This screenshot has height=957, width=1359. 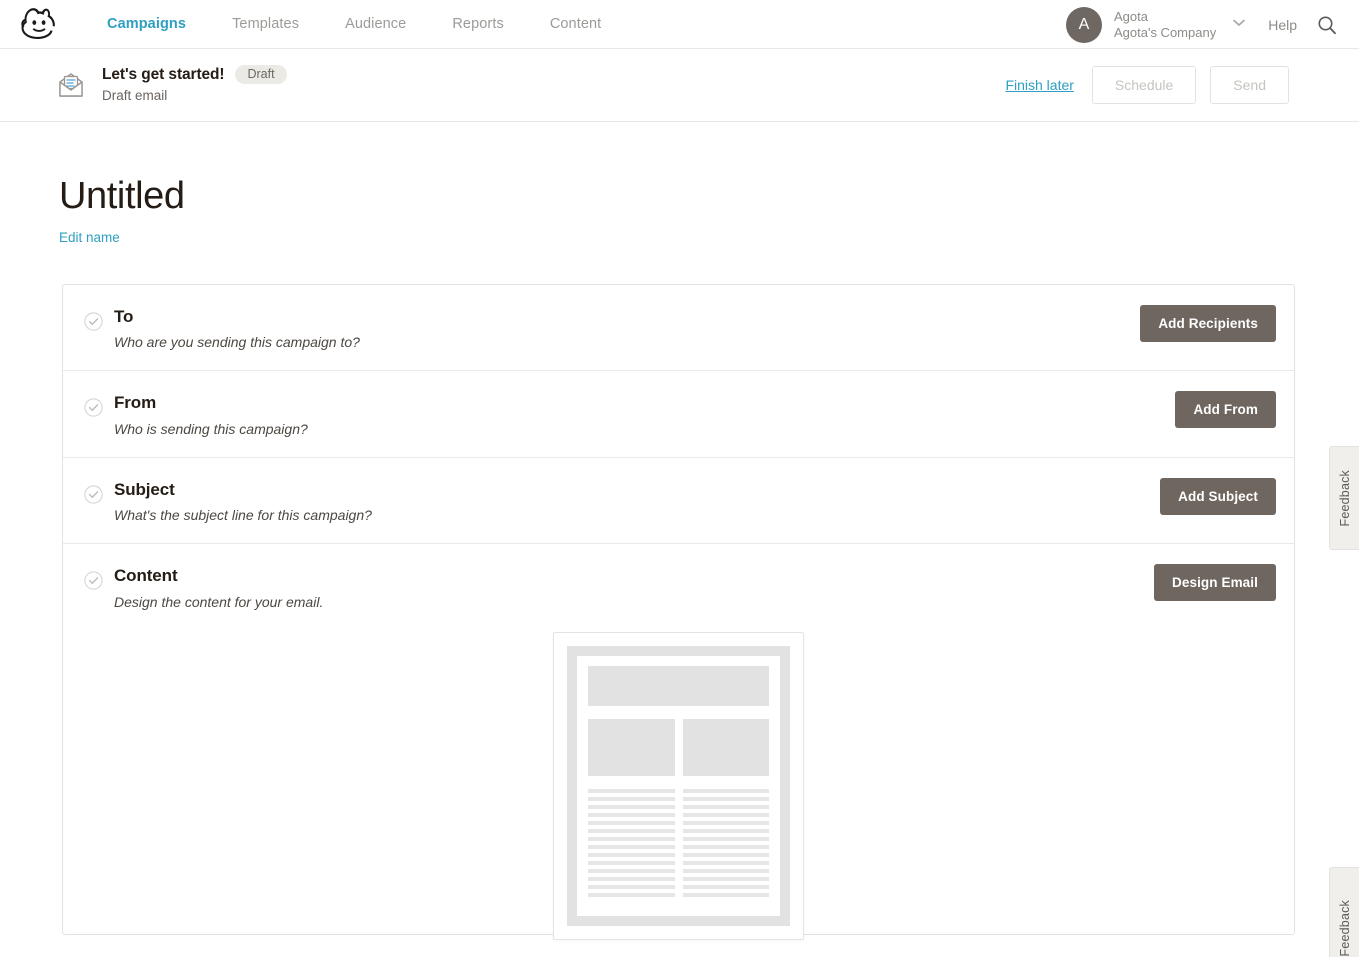 I want to click on nav-link-content: Content, so click(x=576, y=24).